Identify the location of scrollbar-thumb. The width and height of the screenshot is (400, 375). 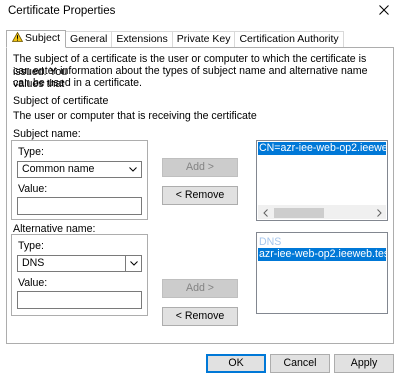
(299, 213).